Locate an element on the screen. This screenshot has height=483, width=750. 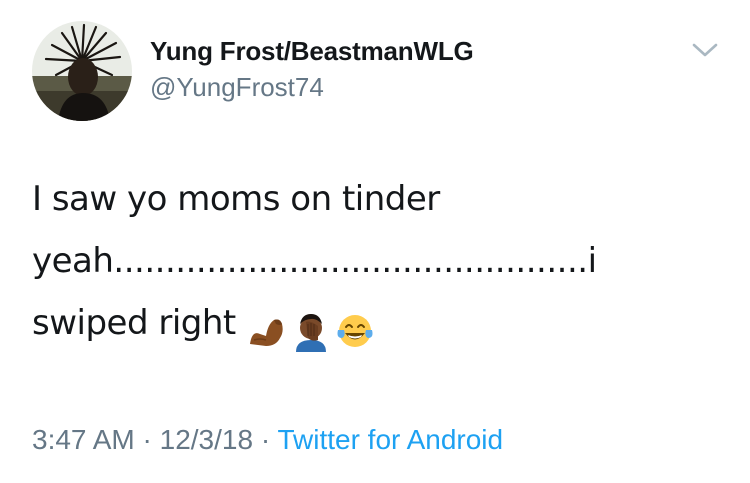
flexed-biceps-icon is located at coordinates (267, 331).